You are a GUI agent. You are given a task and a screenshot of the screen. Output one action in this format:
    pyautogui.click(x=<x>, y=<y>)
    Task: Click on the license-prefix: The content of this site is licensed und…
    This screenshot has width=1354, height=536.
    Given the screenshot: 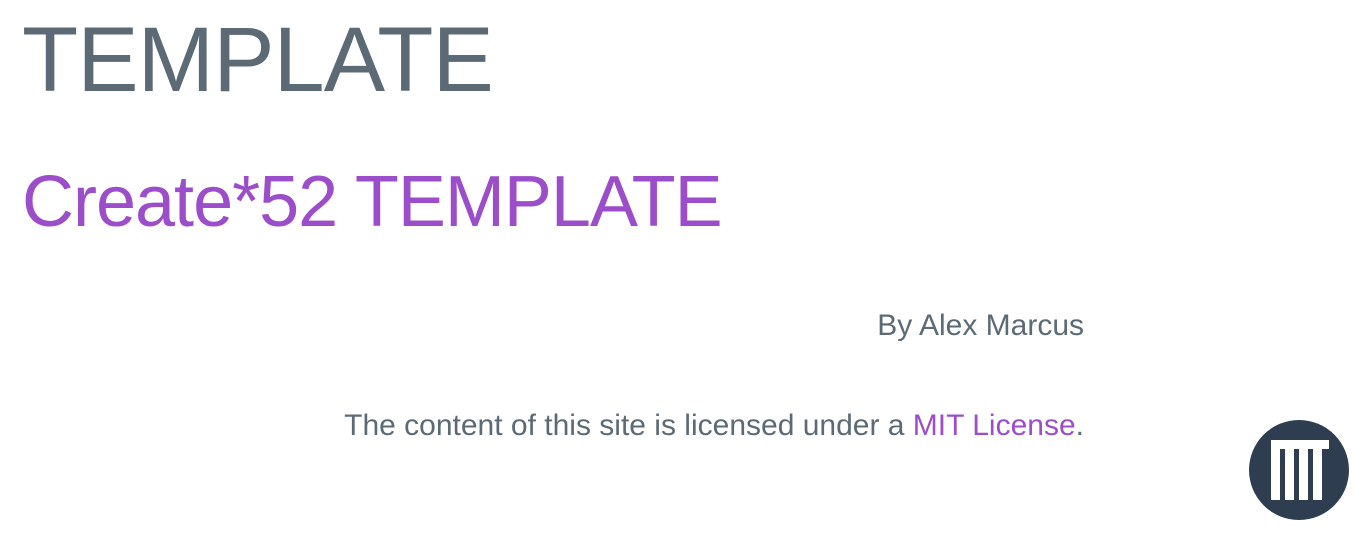 What is the action you would take?
    pyautogui.click(x=628, y=425)
    